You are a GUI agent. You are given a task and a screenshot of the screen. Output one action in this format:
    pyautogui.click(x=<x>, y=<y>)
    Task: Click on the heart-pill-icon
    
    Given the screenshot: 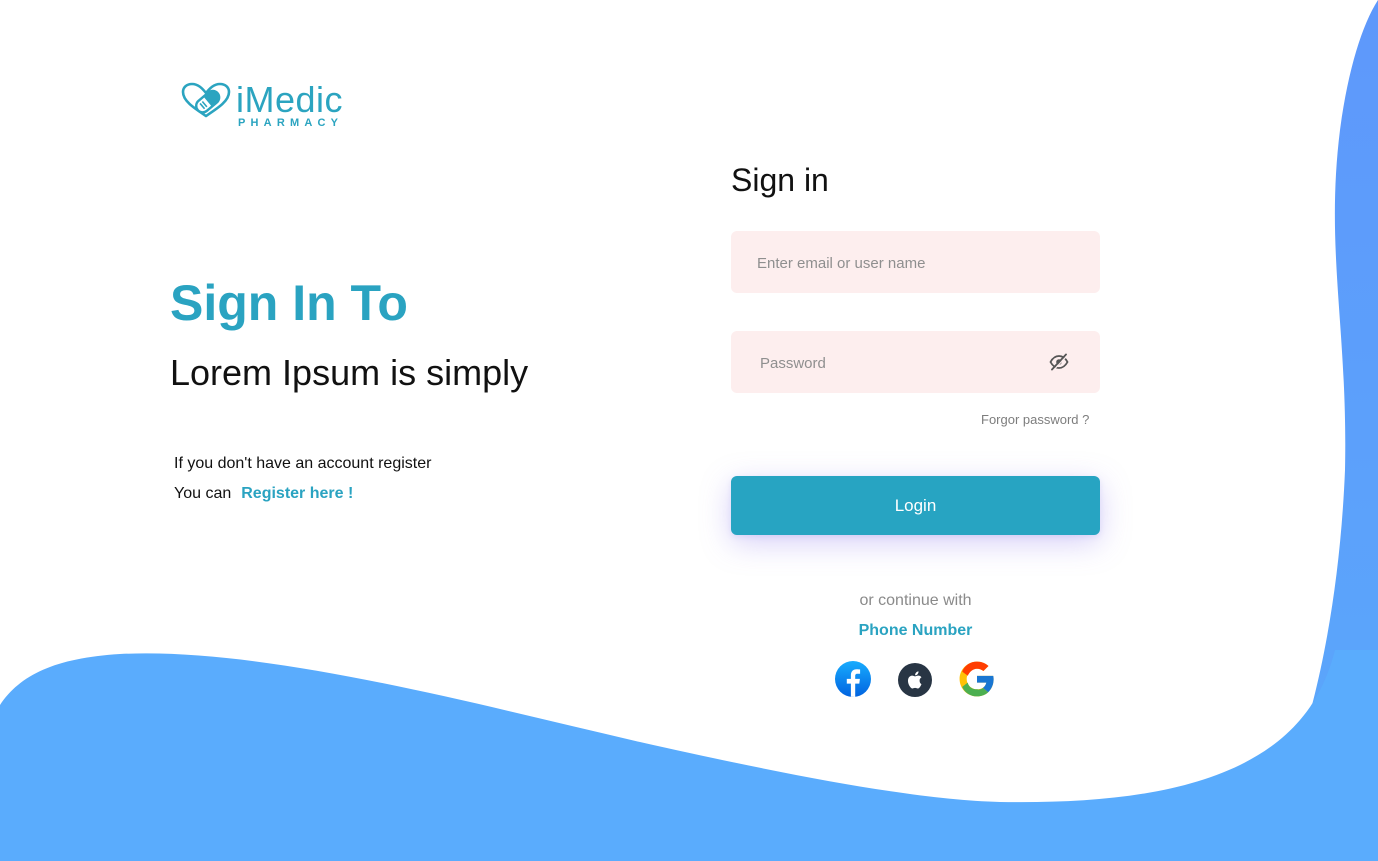 What is the action you would take?
    pyautogui.click(x=206, y=100)
    